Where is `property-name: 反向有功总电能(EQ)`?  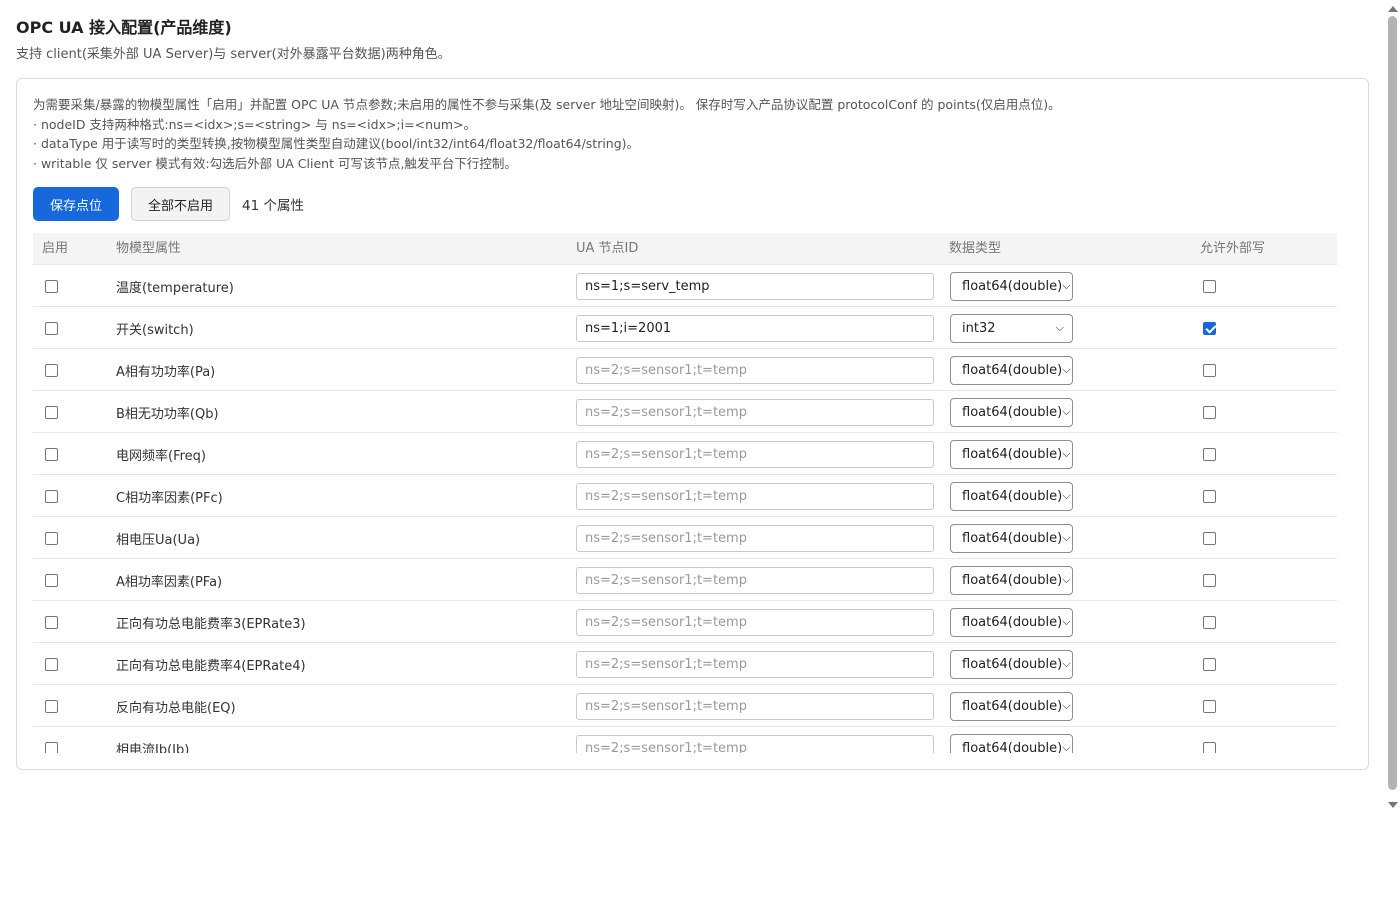
property-name: 反向有功总电能(EQ) is located at coordinates (176, 708).